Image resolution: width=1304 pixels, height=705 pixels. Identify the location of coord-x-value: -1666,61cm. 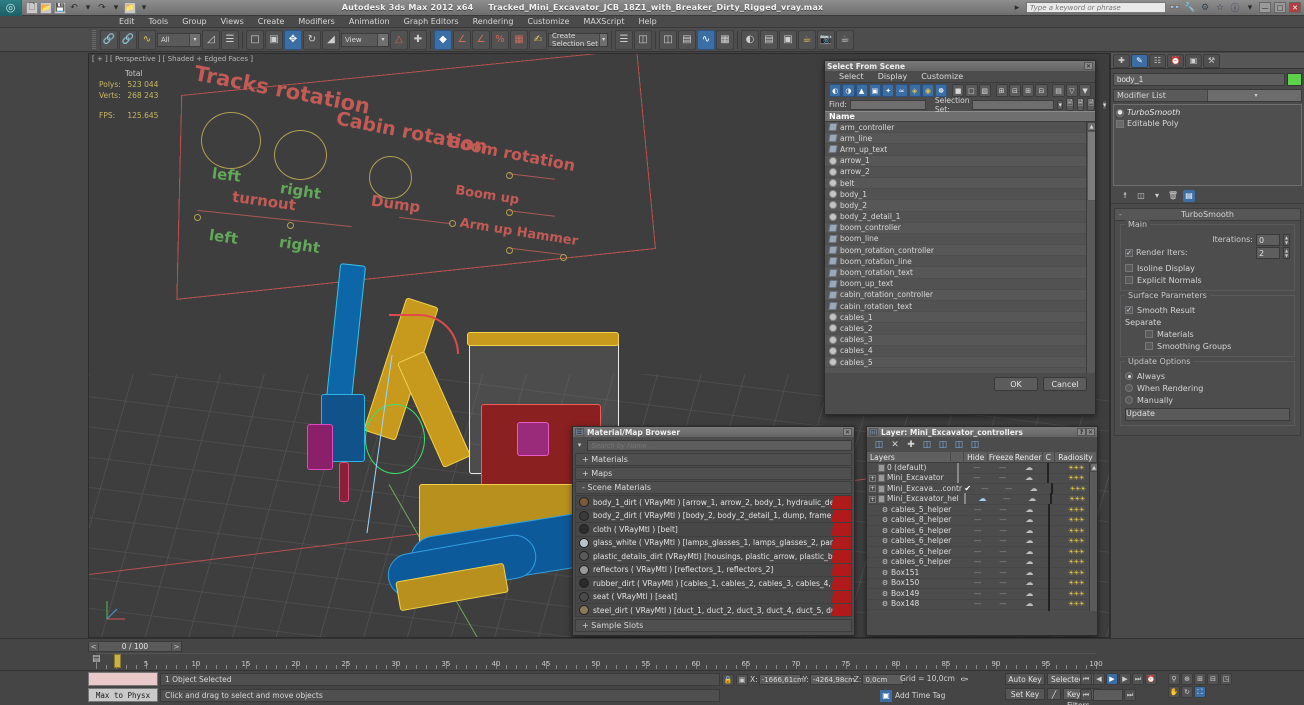
(781, 679).